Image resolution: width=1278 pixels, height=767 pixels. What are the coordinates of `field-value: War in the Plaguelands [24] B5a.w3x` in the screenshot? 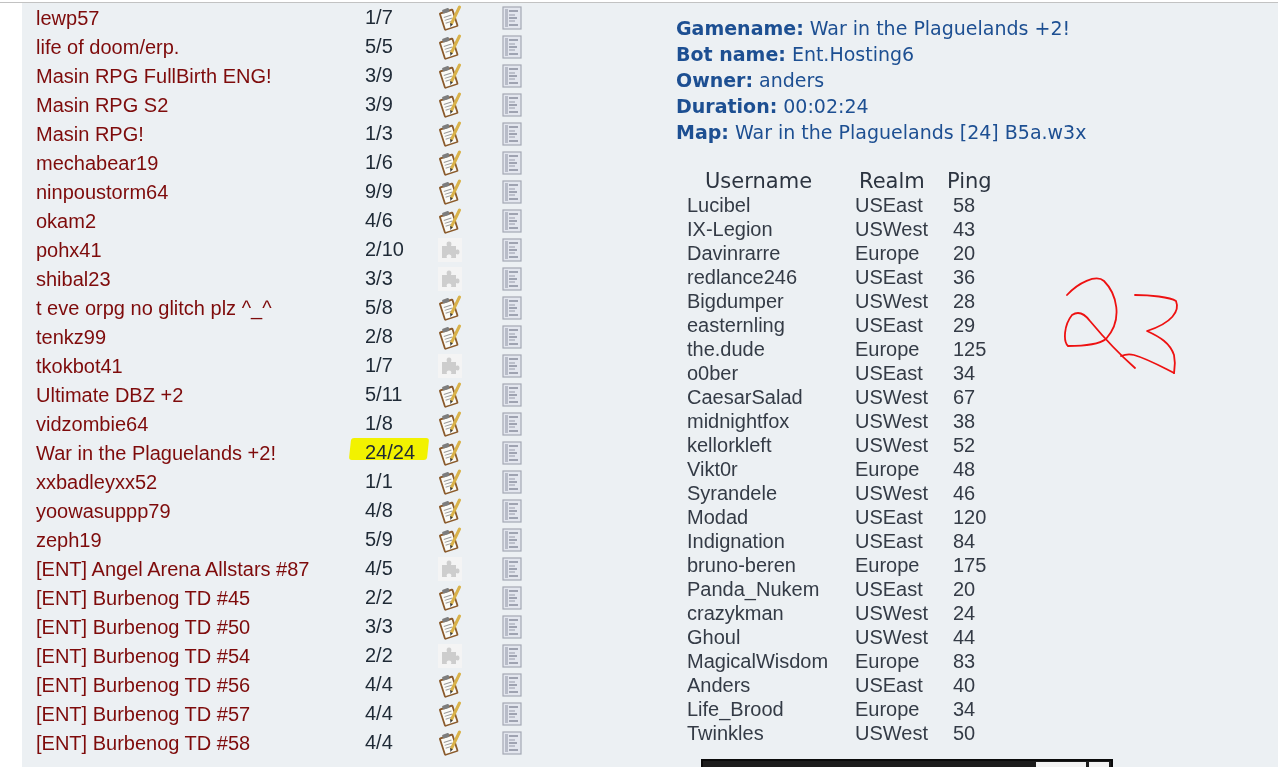 It's located at (910, 132).